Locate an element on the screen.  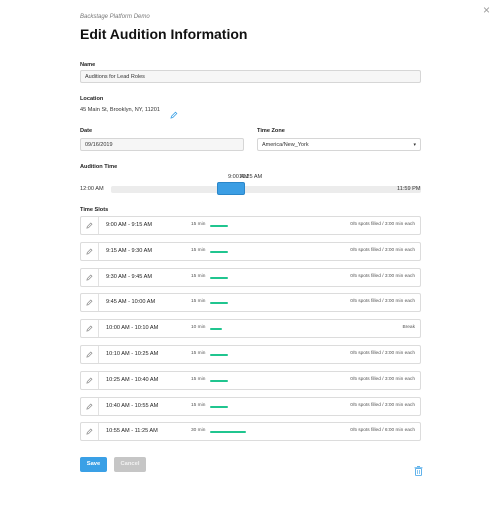
audition-time-range-handle is located at coordinates (231, 188).